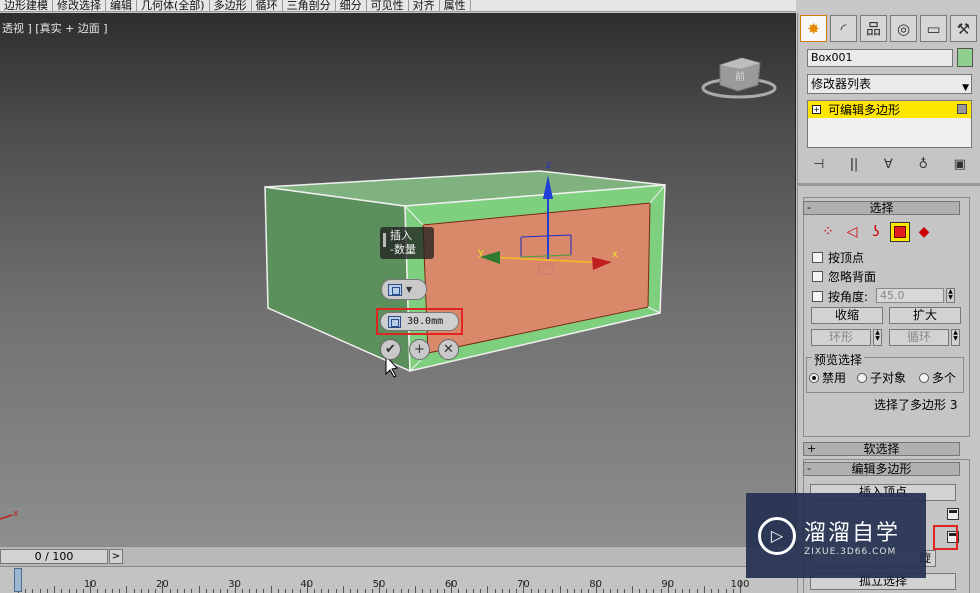  I want to click on border-icon: ʖ, so click(876, 232).